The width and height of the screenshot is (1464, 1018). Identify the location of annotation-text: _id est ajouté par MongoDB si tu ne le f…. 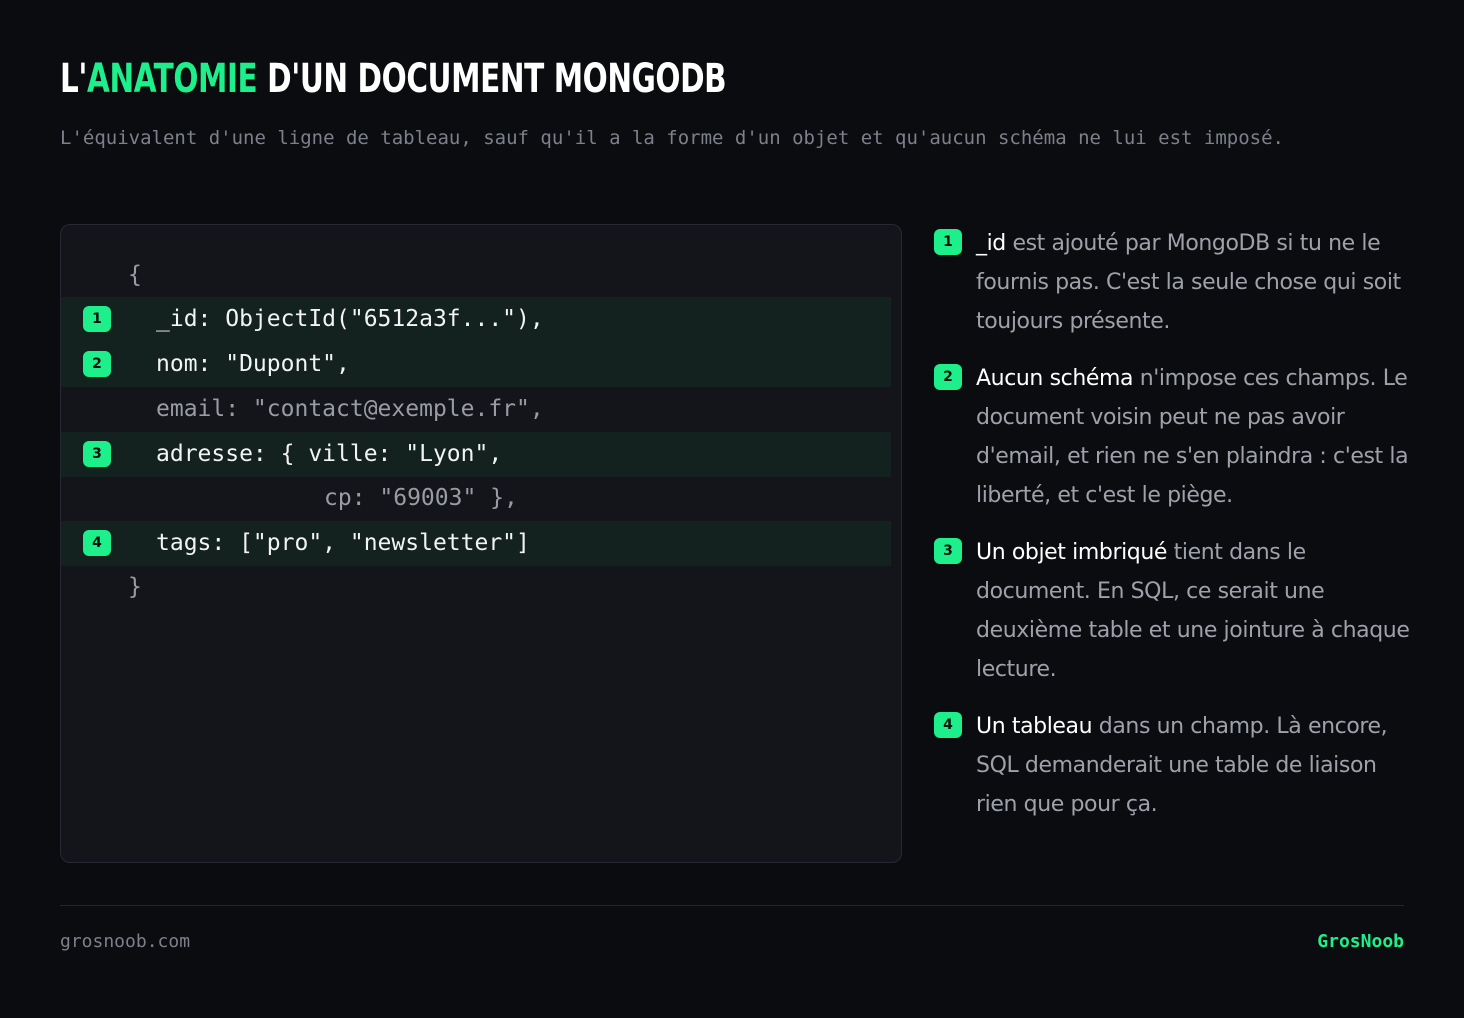
(1195, 282).